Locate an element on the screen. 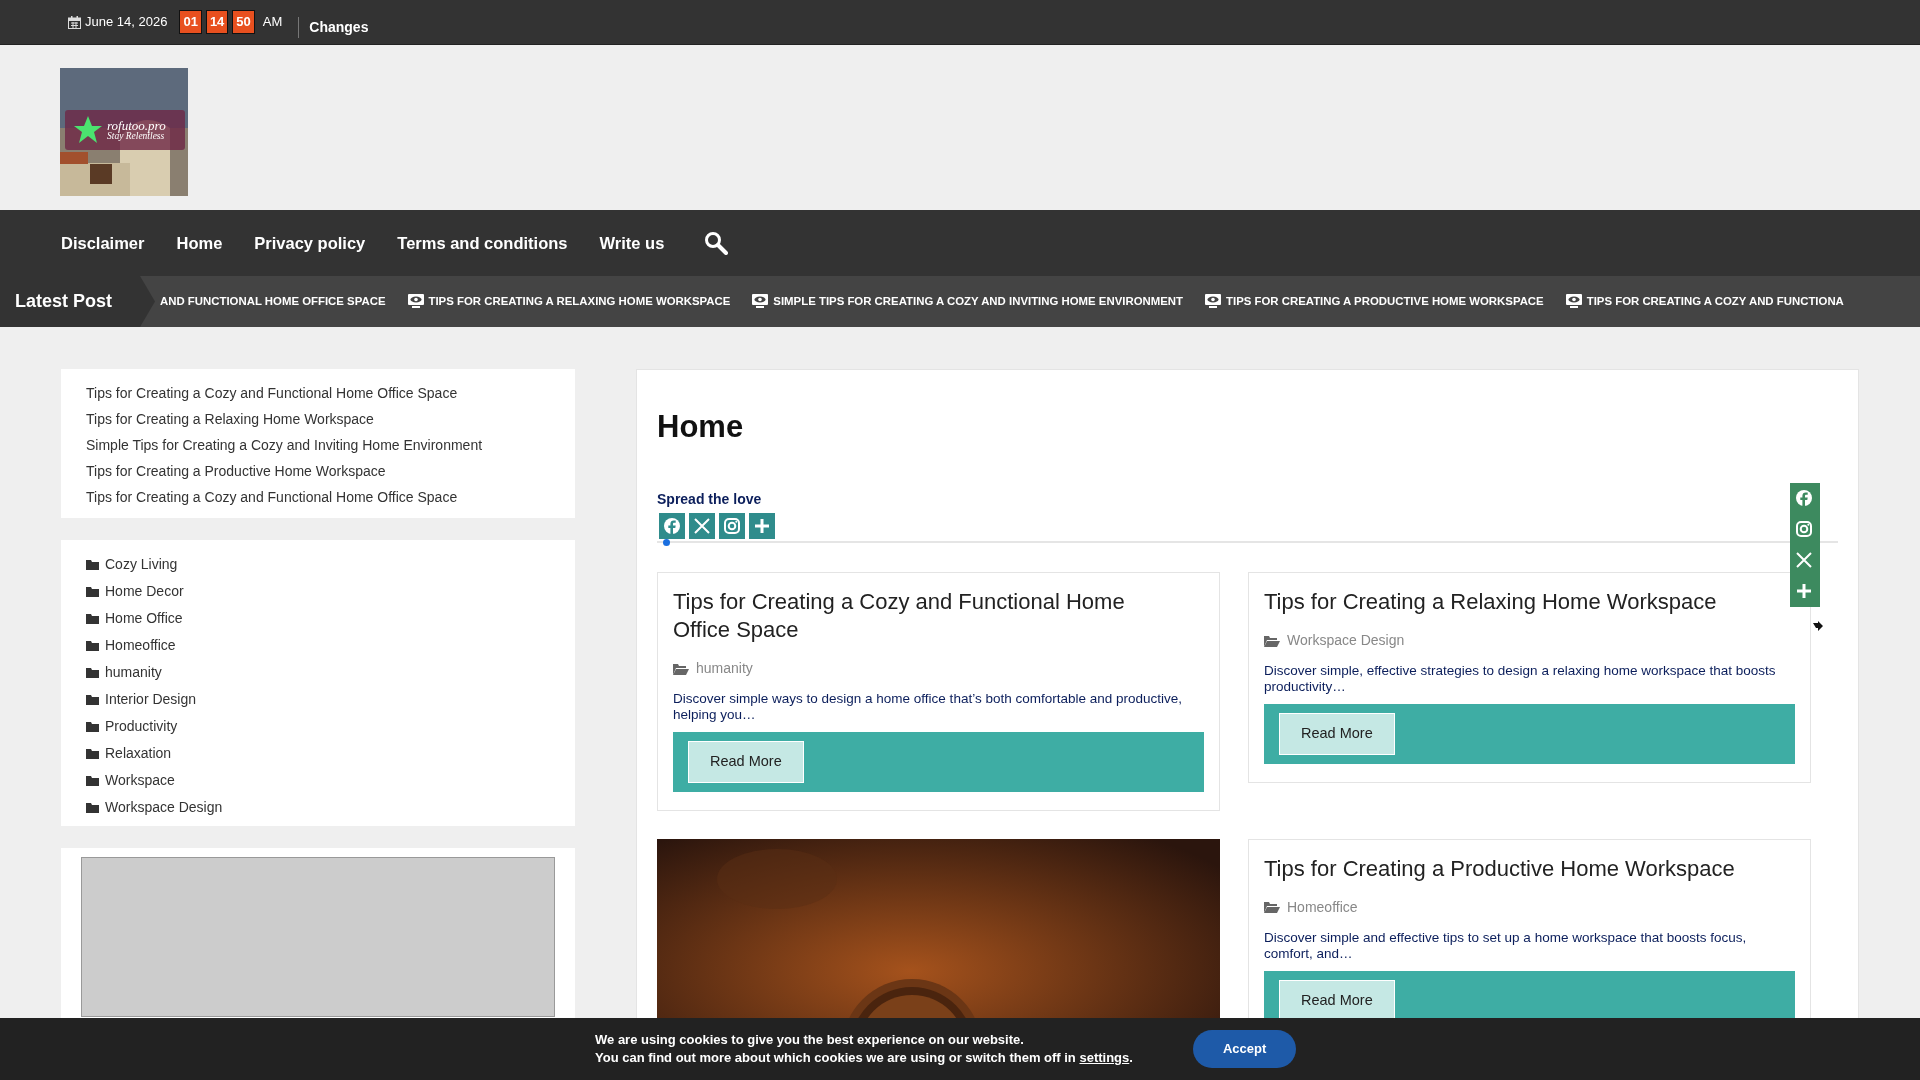 The image size is (1920, 1080). nav-link: Home is located at coordinates (199, 243).